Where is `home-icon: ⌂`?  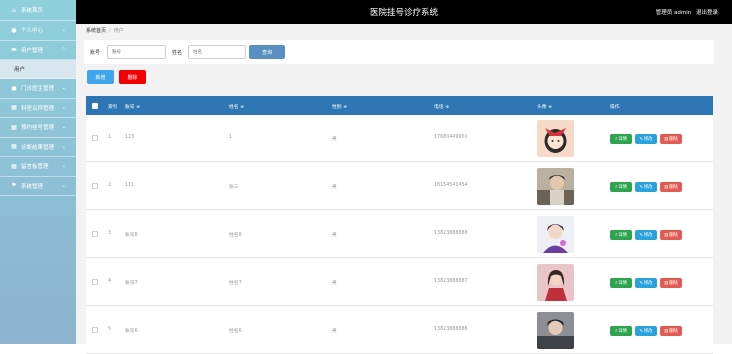 home-icon: ⌂ is located at coordinates (14, 10).